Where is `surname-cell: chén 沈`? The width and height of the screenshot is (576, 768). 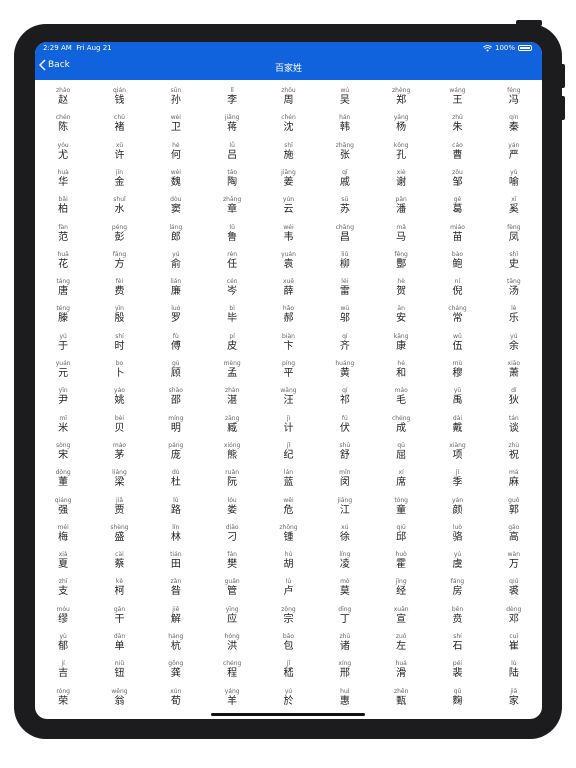 surname-cell: chén 沈 is located at coordinates (288, 124).